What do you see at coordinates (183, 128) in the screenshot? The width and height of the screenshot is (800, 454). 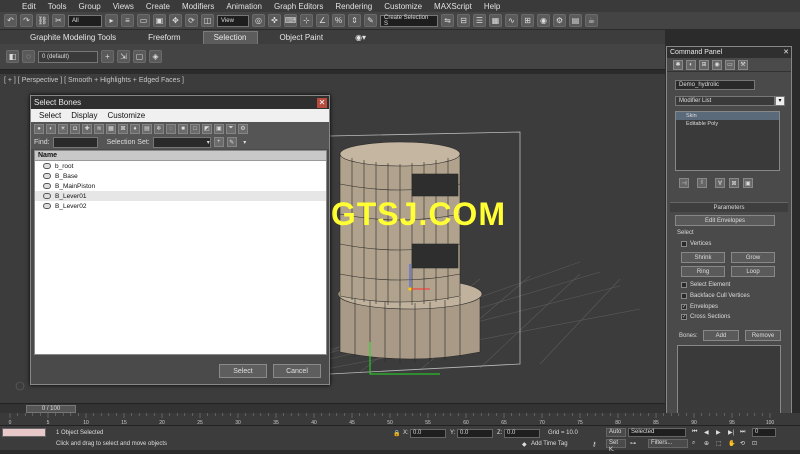 I see `display-all-icon: ■` at bounding box center [183, 128].